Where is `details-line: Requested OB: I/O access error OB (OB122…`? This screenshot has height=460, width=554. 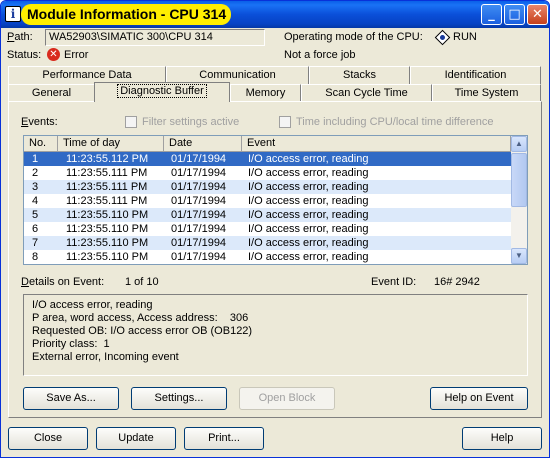 details-line: Requested OB: I/O access error OB (OB122… is located at coordinates (142, 331).